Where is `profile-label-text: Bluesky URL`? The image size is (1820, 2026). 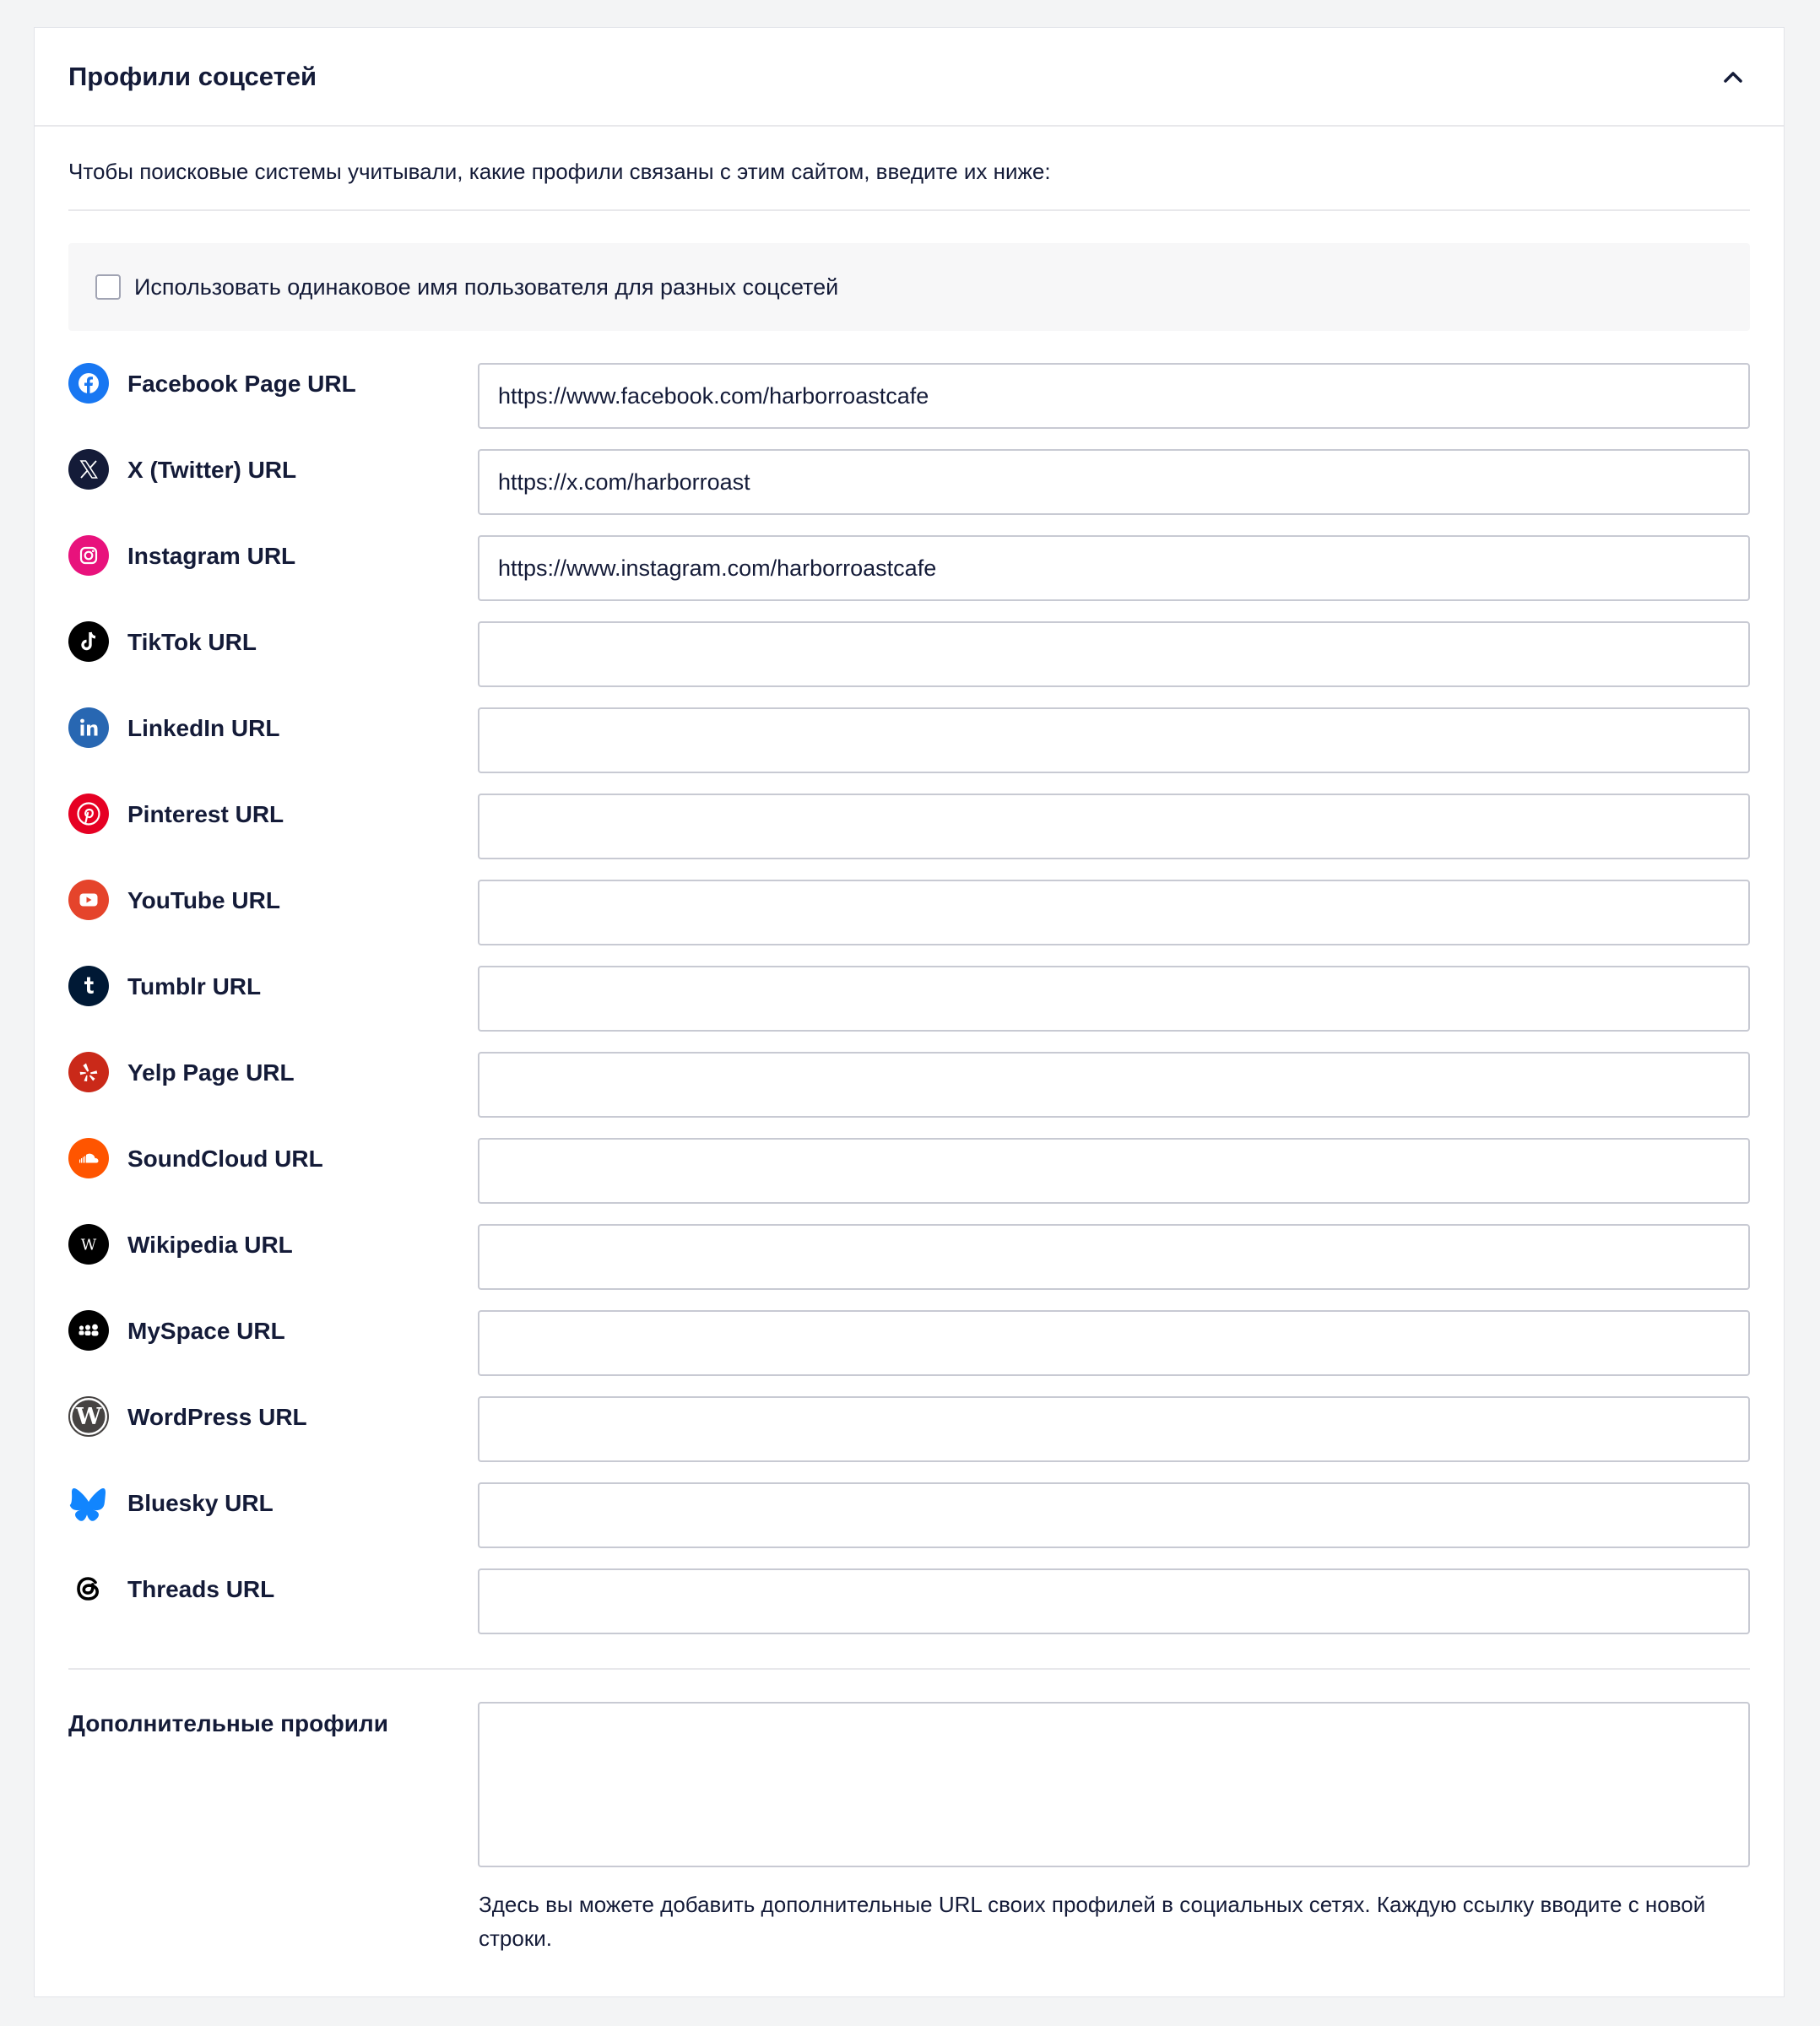
profile-label-text: Bluesky URL is located at coordinates (200, 1503).